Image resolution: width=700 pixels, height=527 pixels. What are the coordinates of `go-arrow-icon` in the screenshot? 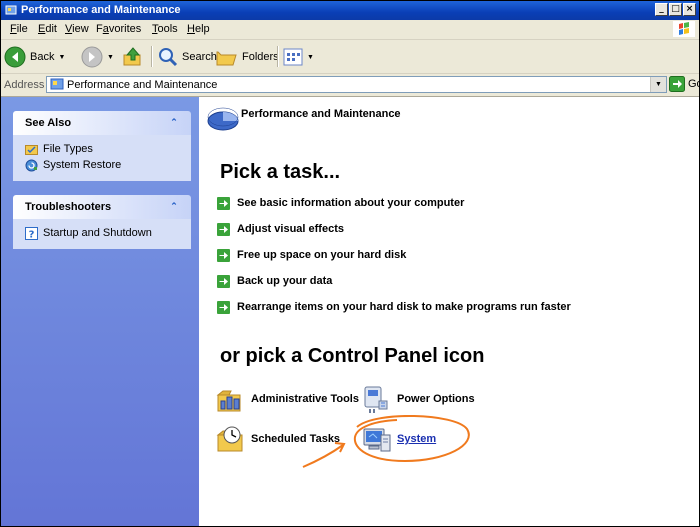 It's located at (677, 84).